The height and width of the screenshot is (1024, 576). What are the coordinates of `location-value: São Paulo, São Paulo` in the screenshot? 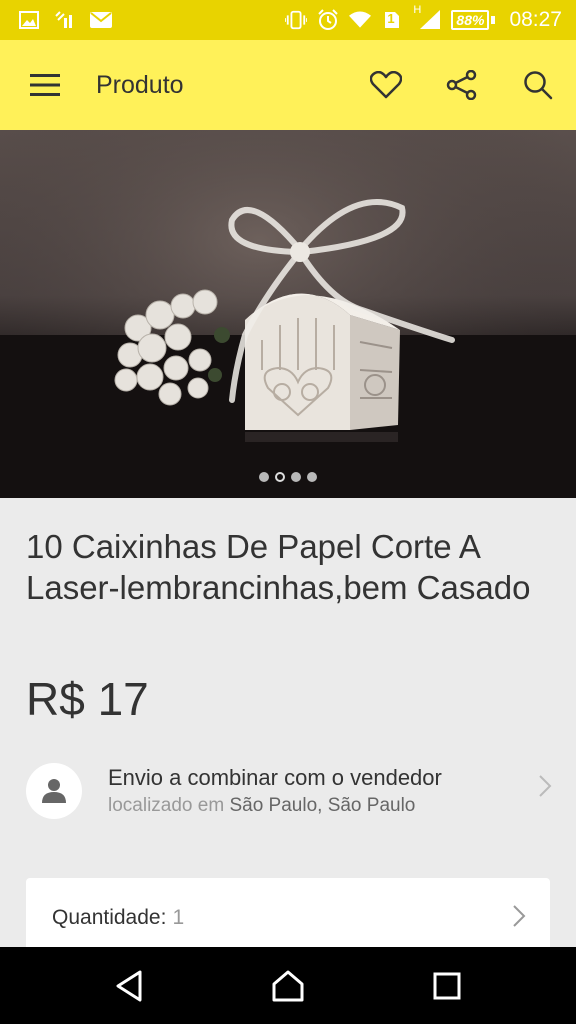 It's located at (322, 805).